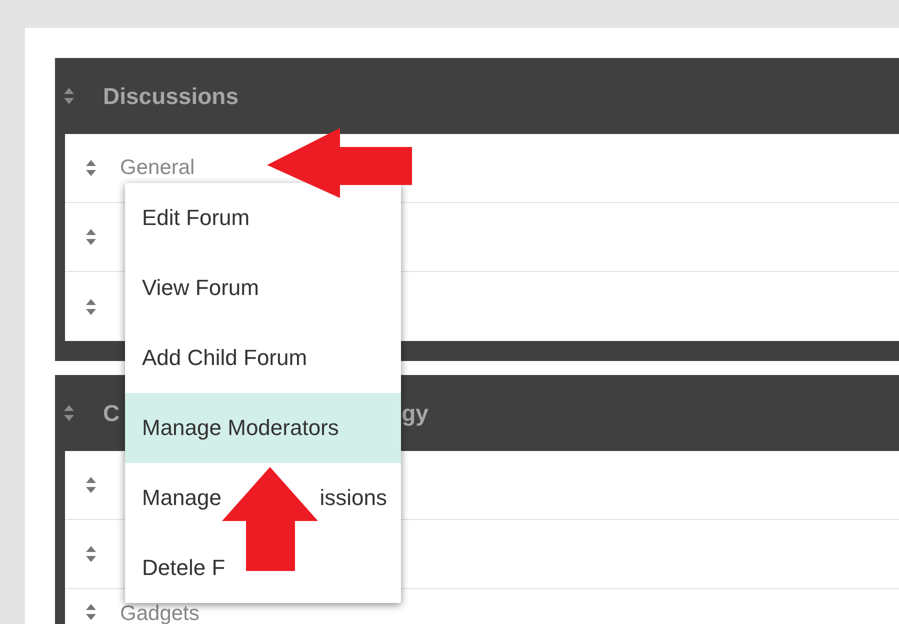  What do you see at coordinates (160, 613) in the screenshot?
I see `forum-name: Gadgets` at bounding box center [160, 613].